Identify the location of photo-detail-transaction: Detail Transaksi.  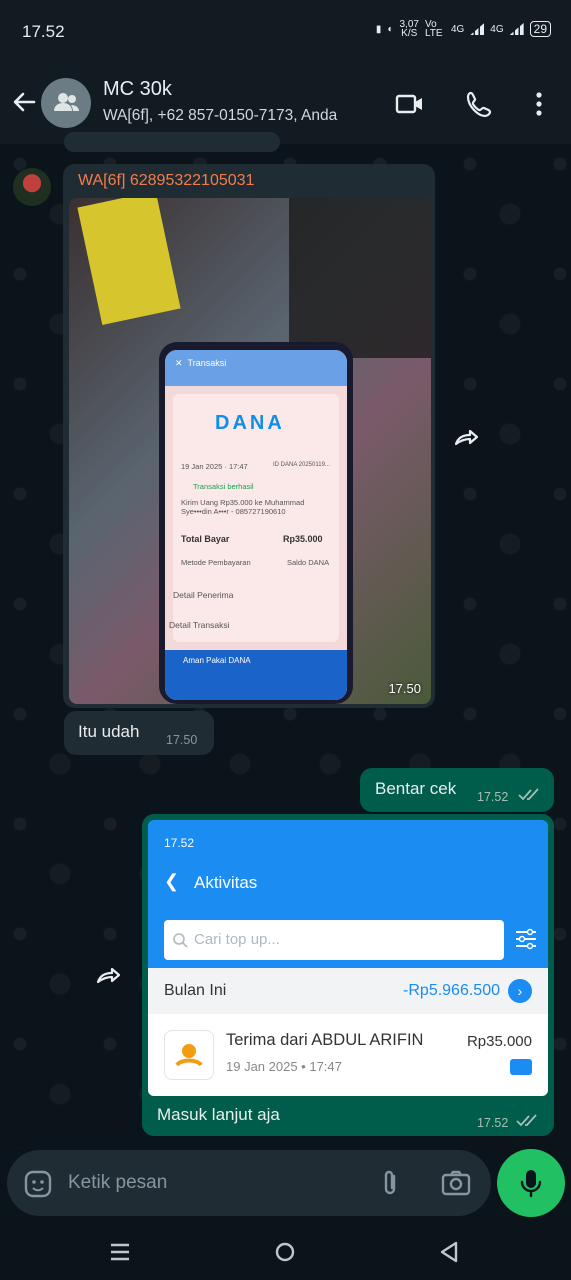
(199, 625).